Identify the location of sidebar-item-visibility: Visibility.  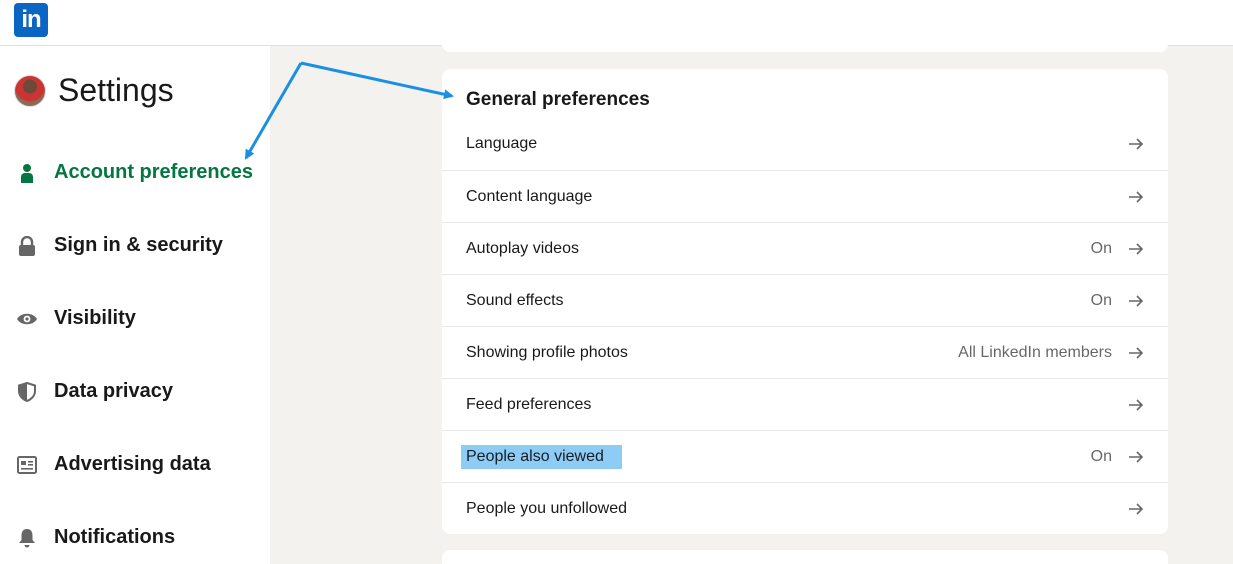
(135, 318).